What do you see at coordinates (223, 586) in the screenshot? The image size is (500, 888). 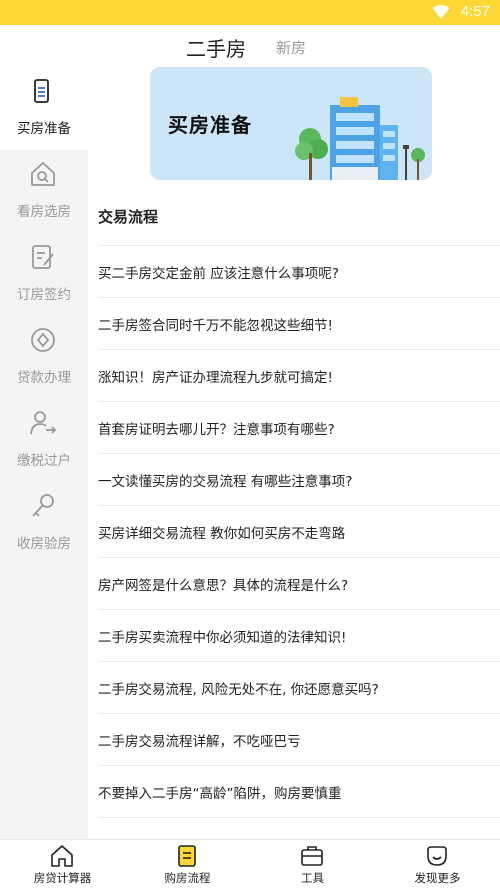 I see `list-item-title: 房产网签是什么意思？具体的流程是什么?` at bounding box center [223, 586].